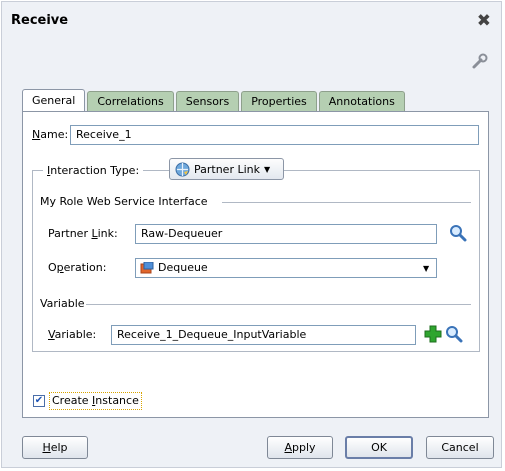 Image resolution: width=505 pixels, height=471 pixels. Describe the element at coordinates (182, 169) in the screenshot. I see `partner-link-icon` at that location.